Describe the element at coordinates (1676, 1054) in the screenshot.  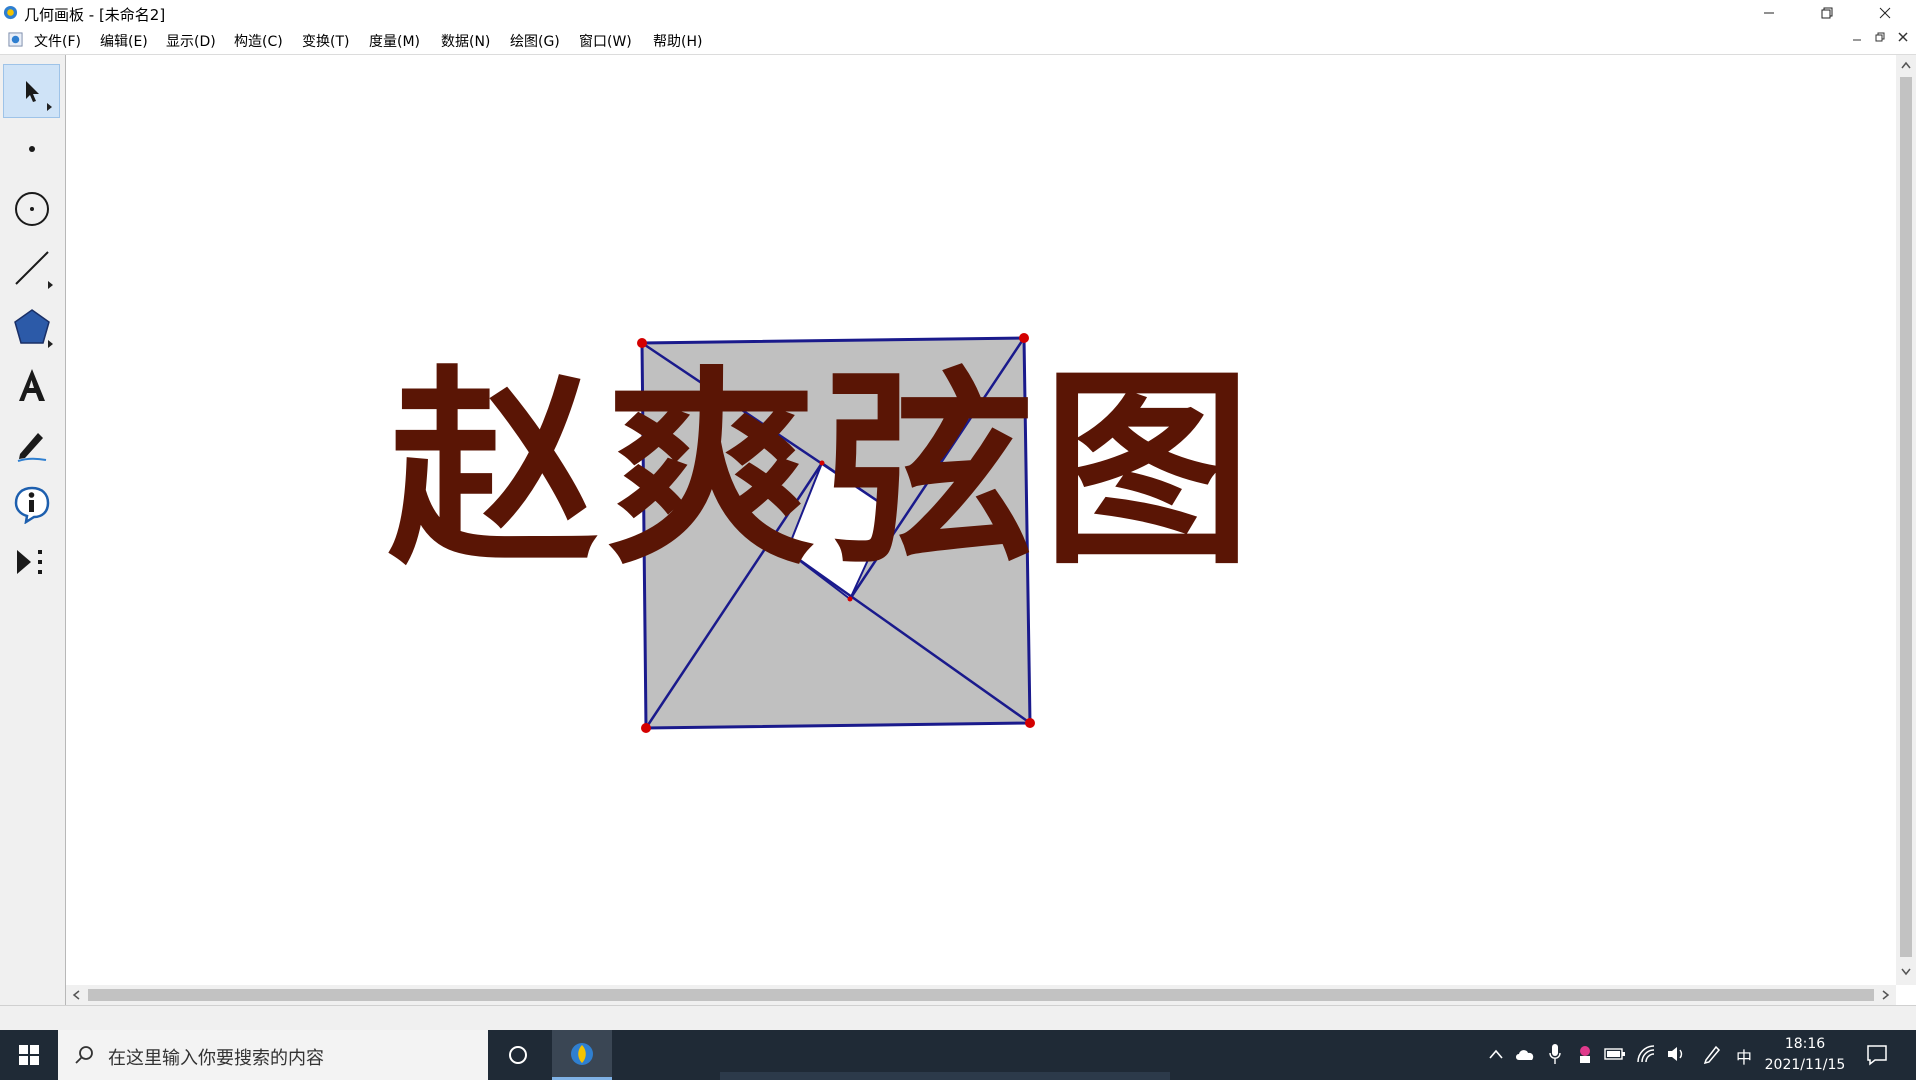
I see `volume-icon` at that location.